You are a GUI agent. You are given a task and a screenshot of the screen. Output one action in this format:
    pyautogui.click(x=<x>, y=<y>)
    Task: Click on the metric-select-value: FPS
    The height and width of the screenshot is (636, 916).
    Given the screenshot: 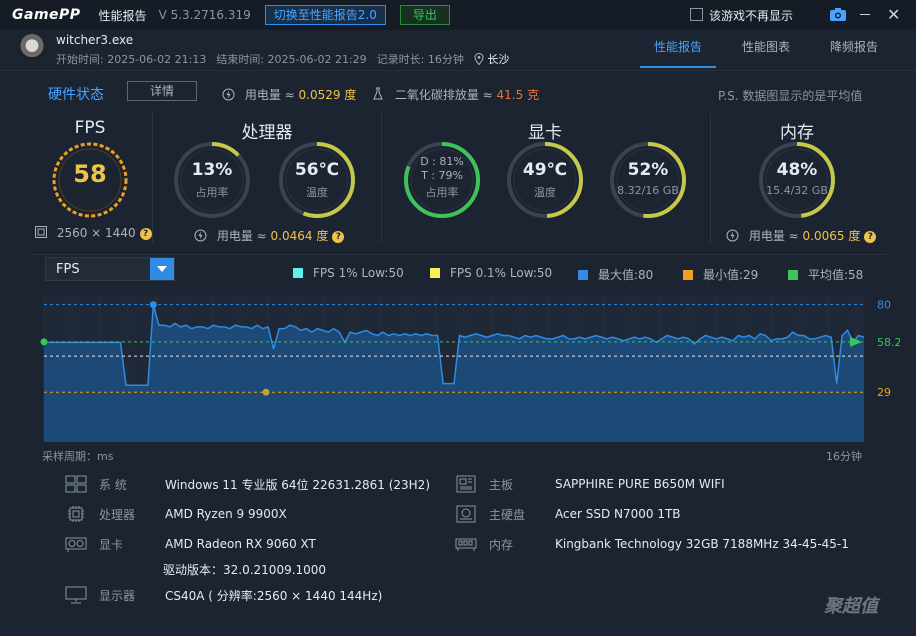 What is the action you would take?
    pyautogui.click(x=68, y=269)
    